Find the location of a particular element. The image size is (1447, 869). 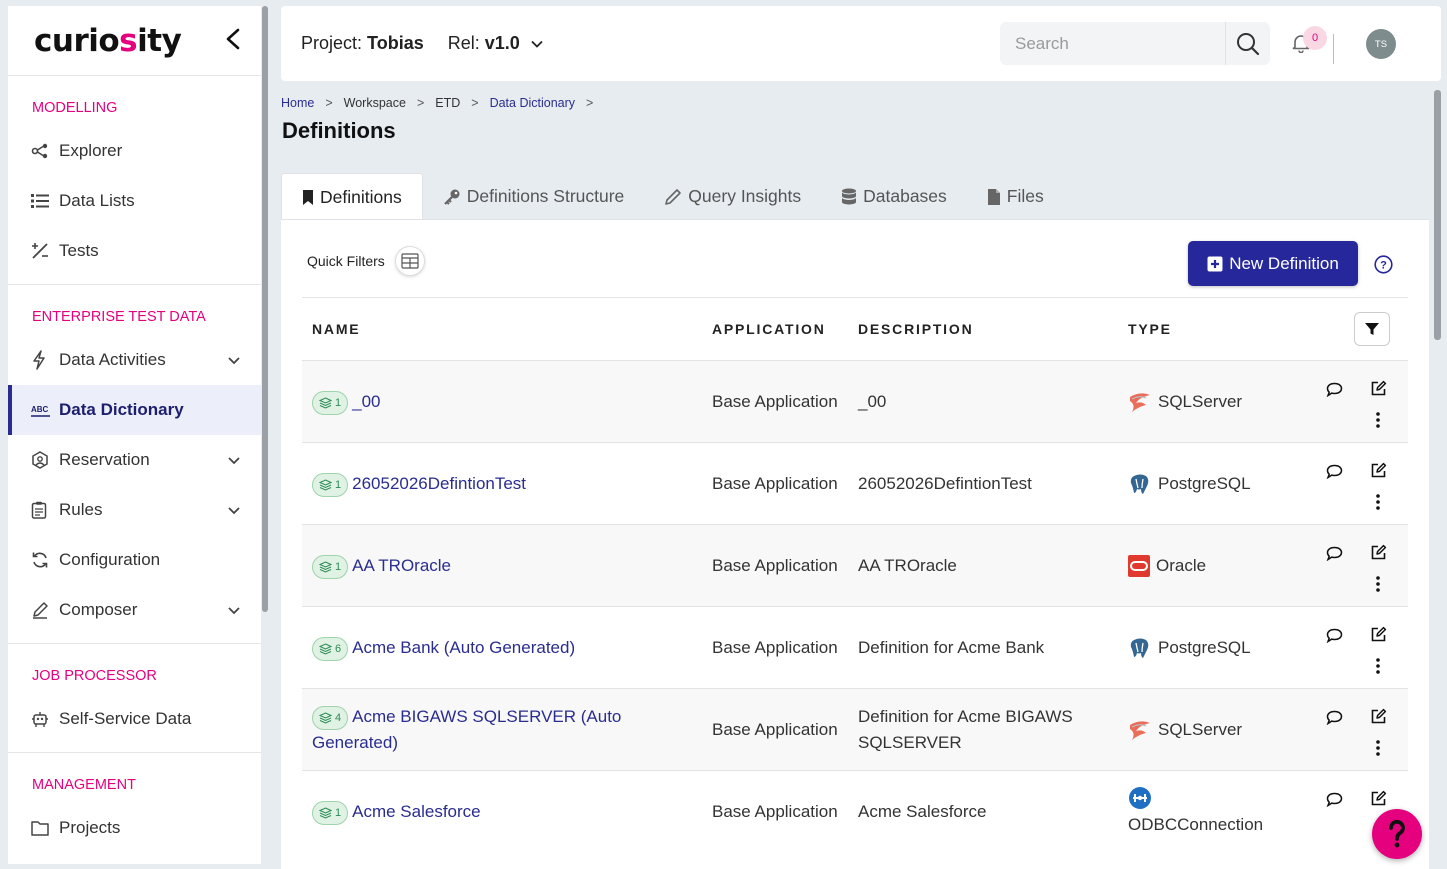

tab-files: Files is located at coordinates (1015, 196).